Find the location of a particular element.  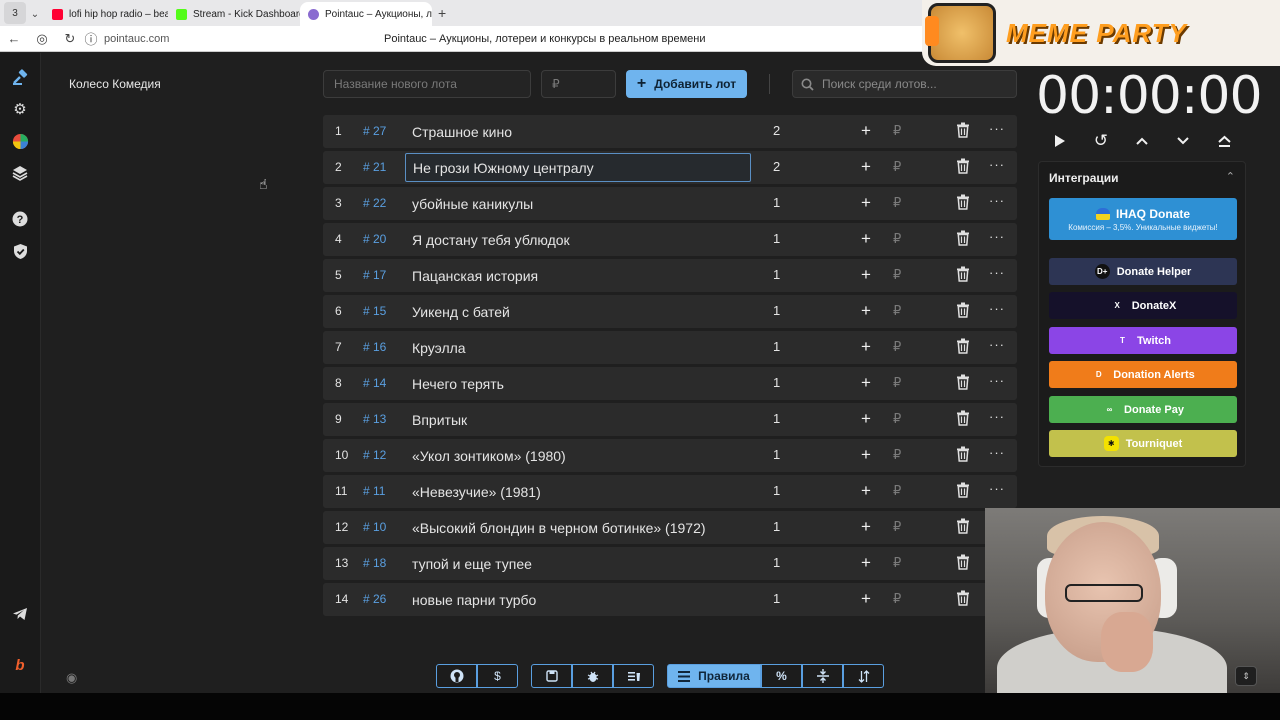

lot-id-tag: # 16 is located at coordinates (374, 347).